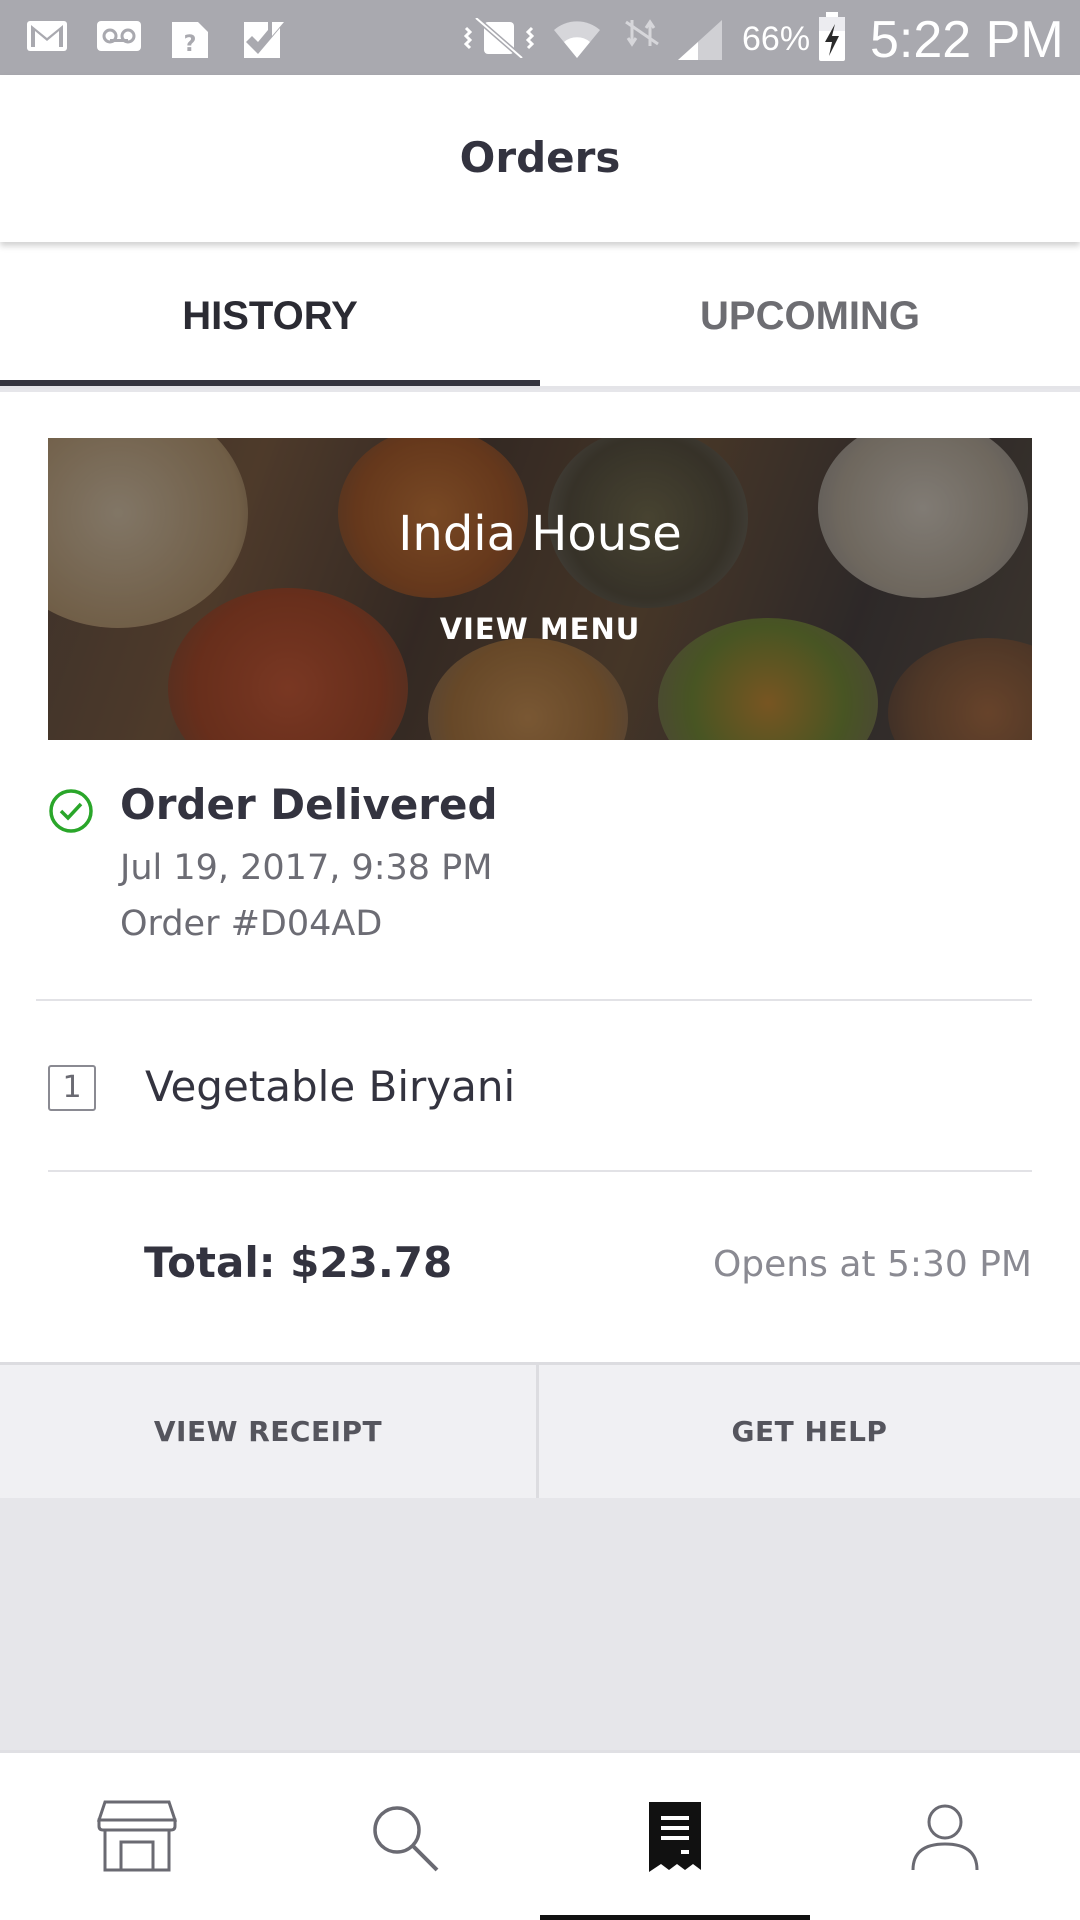  Describe the element at coordinates (540, 37) in the screenshot. I see `status-bar: ? 66% 5:22 PM` at that location.